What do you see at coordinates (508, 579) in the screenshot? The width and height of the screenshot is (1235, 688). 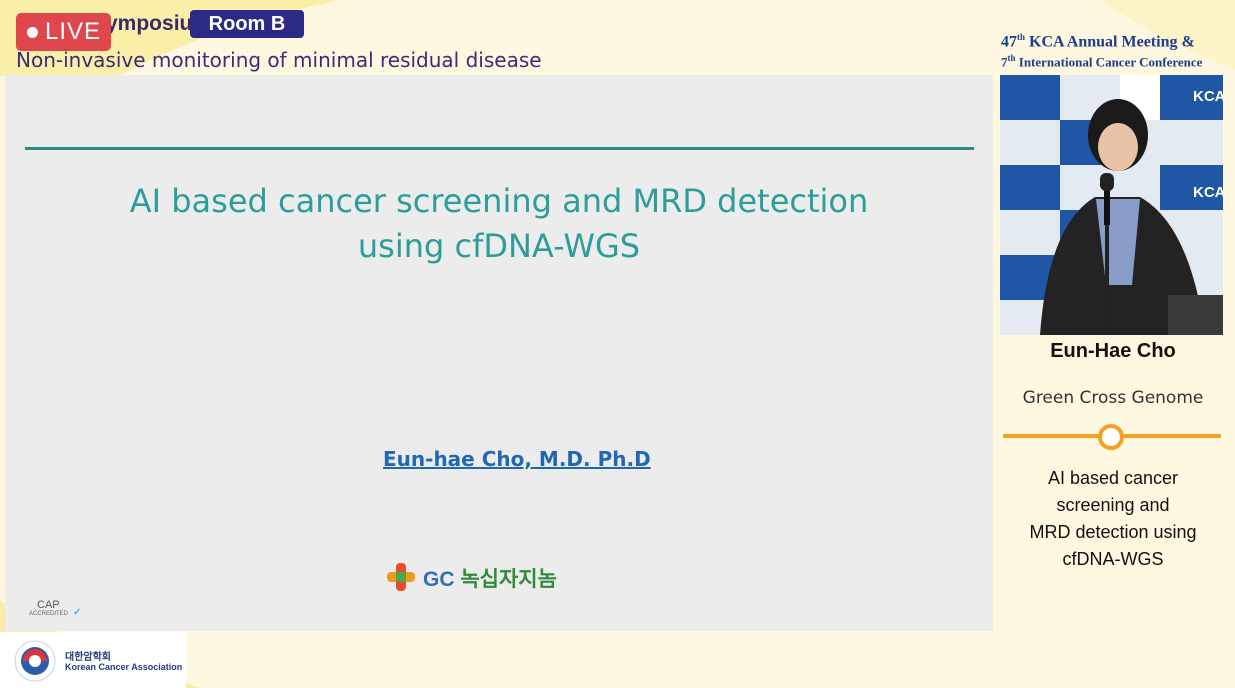 I see `gc-logo-korean: 녹십자지놈` at bounding box center [508, 579].